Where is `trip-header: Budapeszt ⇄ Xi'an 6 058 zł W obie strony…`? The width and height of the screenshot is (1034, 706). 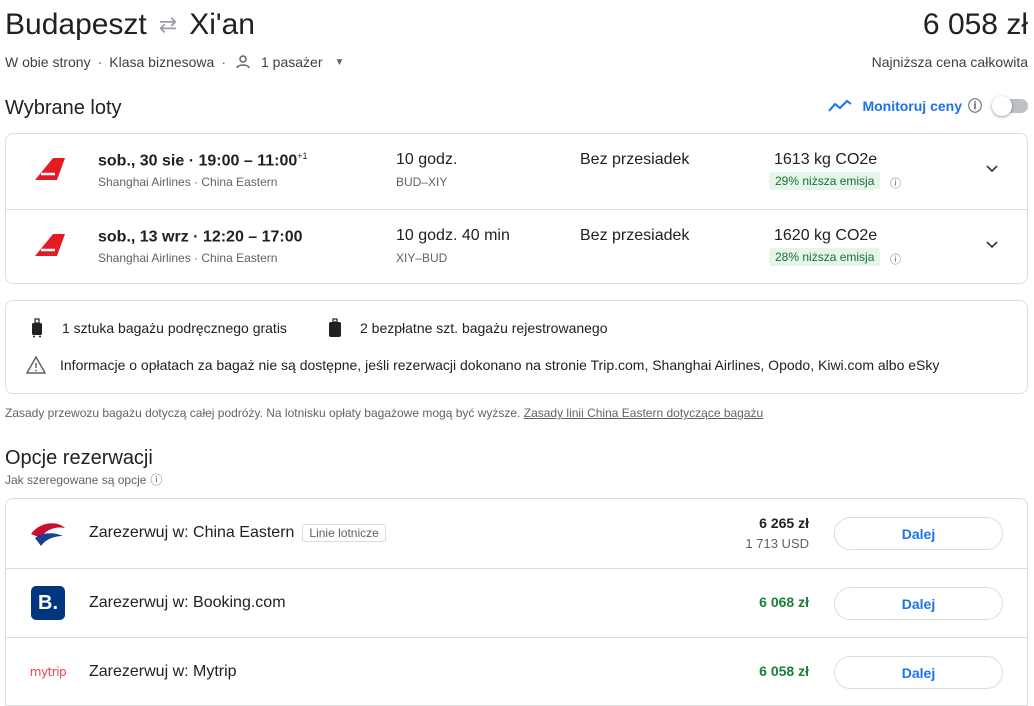 trip-header: Budapeszt ⇄ Xi'an 6 058 zł W obie strony… is located at coordinates (516, 46).